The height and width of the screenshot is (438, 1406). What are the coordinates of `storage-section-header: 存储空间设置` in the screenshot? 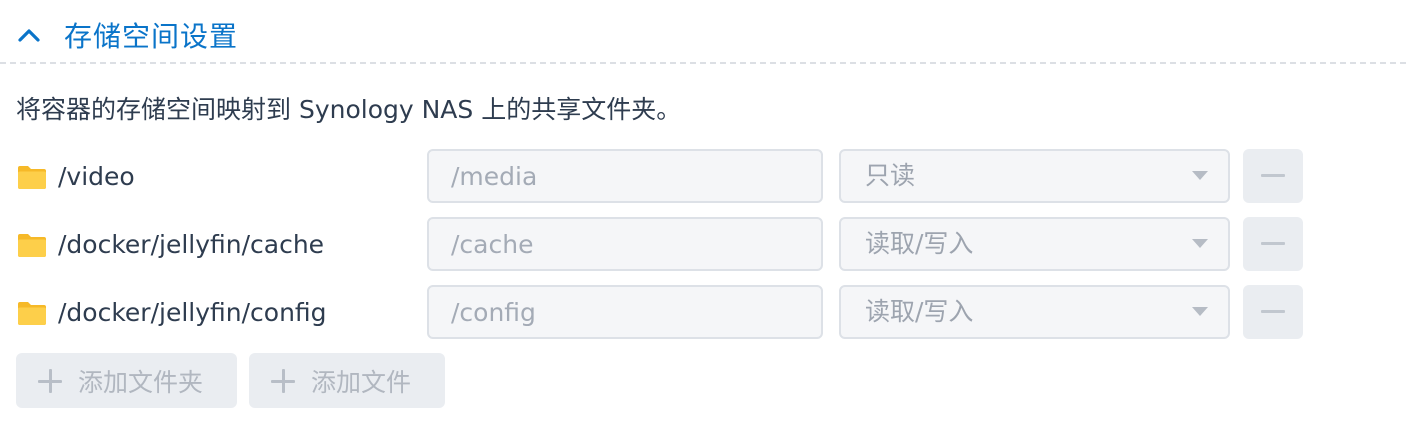 It's located at (127, 35).